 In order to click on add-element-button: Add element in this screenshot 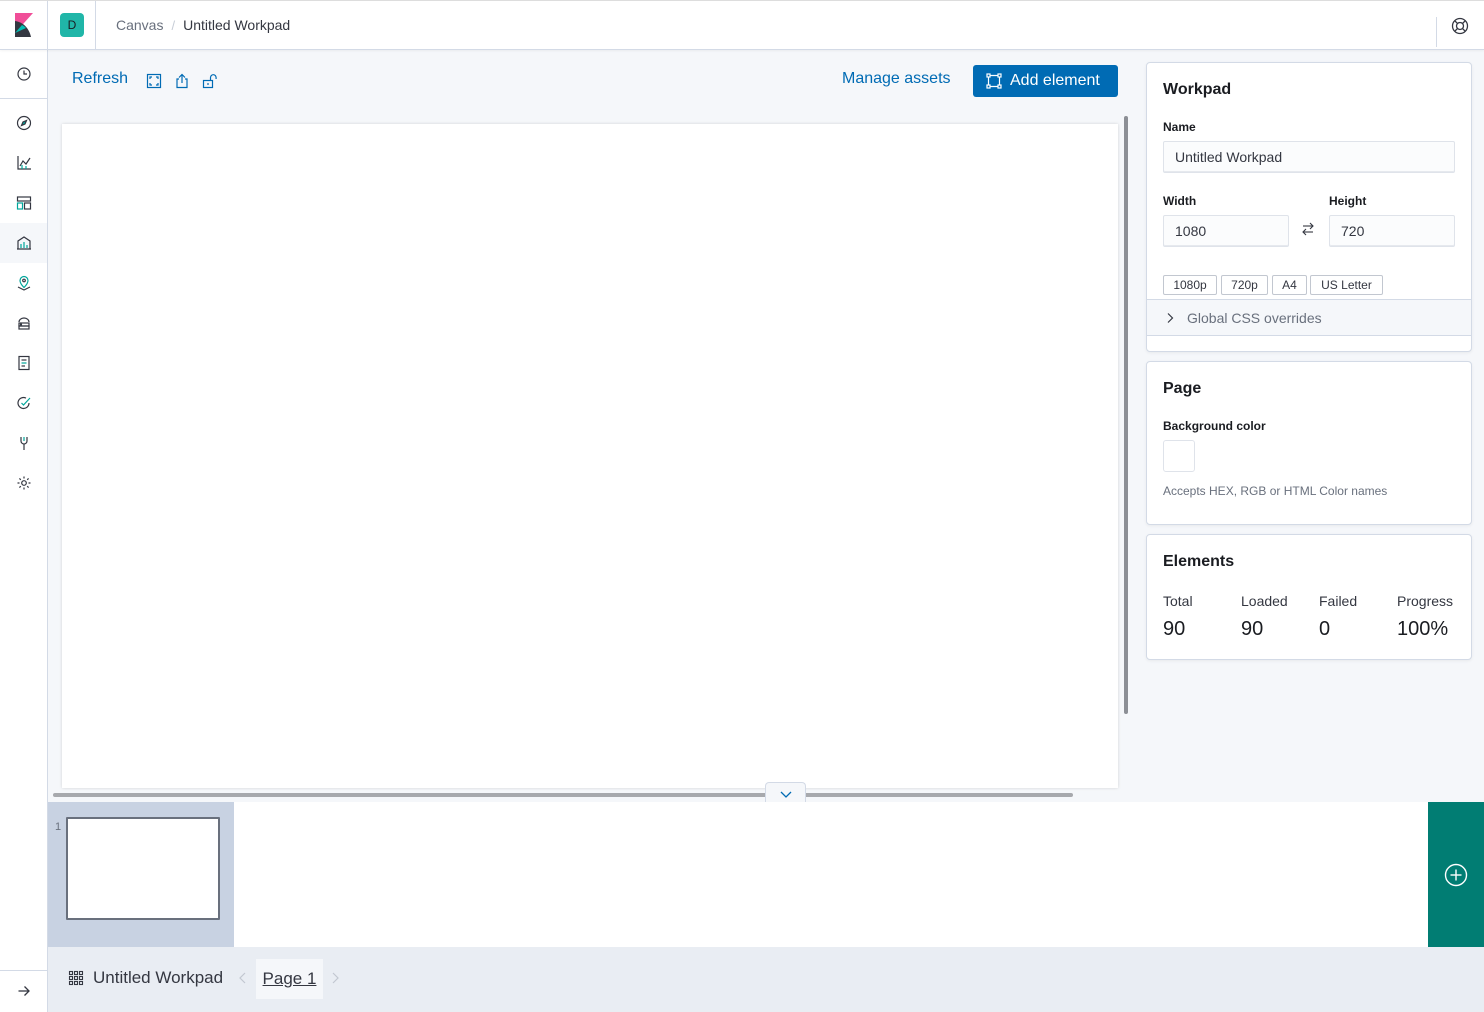, I will do `click(1045, 81)`.